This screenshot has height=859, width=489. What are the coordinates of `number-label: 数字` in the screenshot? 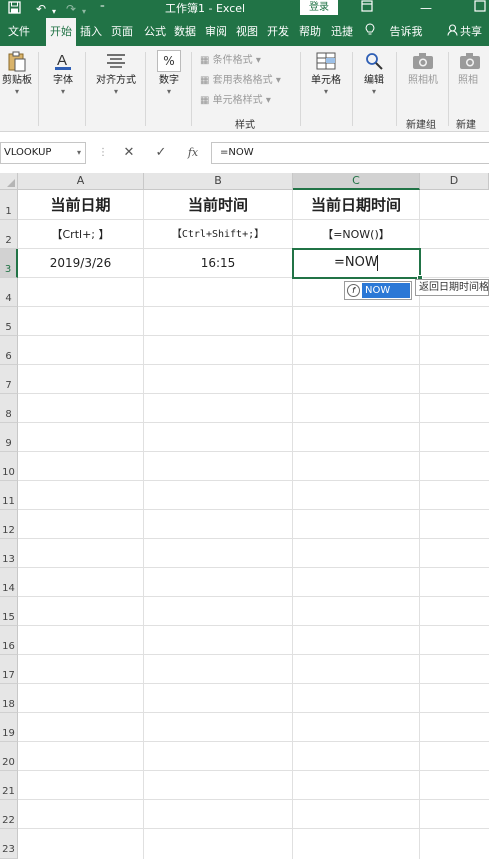 It's located at (169, 80).